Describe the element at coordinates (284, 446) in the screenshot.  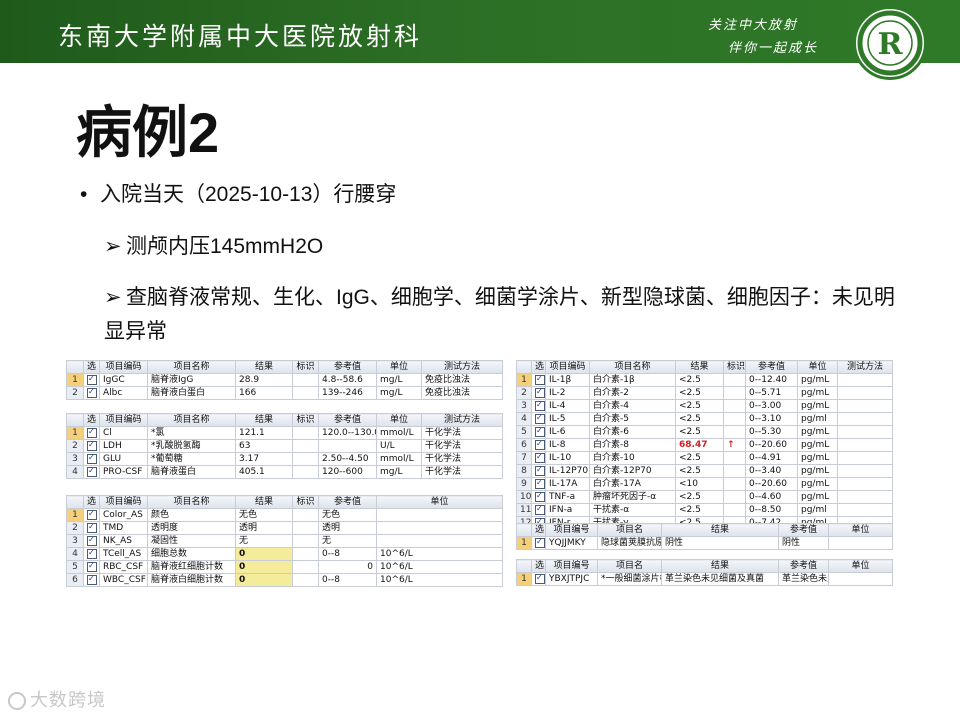
I see `table-row: 2 LDH*乳酸脱氢酶63 U/L干化学法` at that location.